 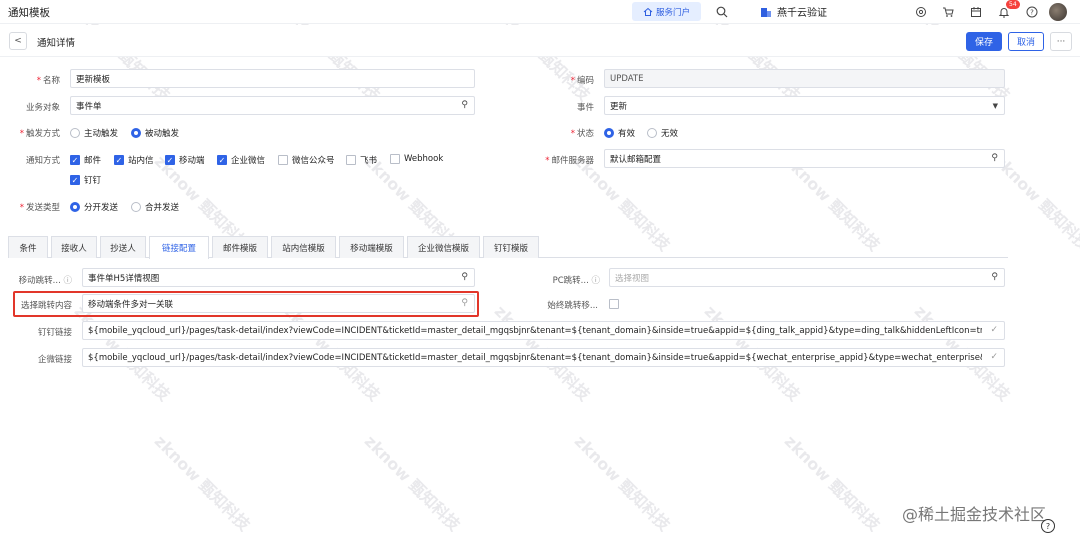 What do you see at coordinates (619, 133) in the screenshot?
I see `status-option-valid: 有效` at bounding box center [619, 133].